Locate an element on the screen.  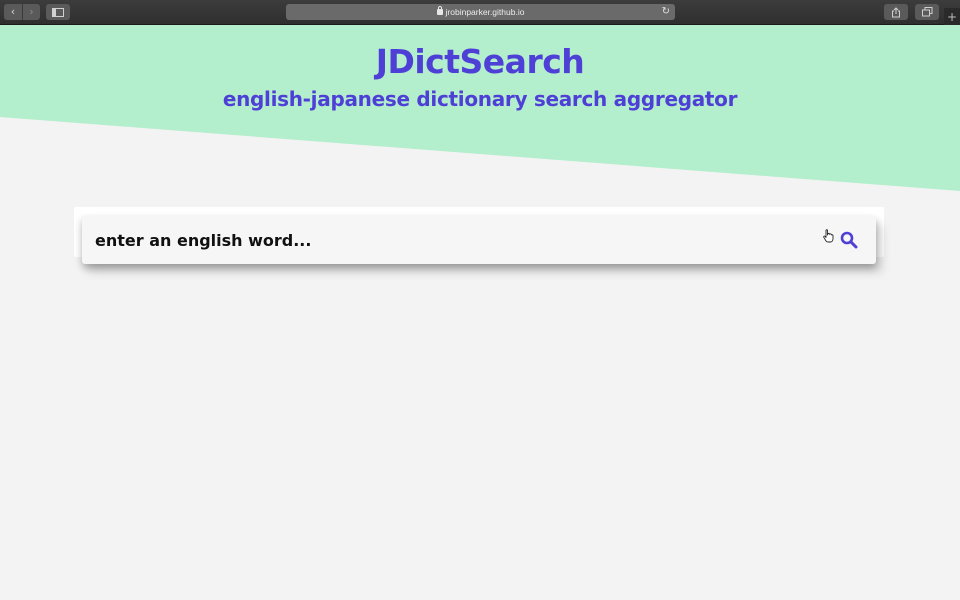
reload-icon: ↻ is located at coordinates (666, 11).